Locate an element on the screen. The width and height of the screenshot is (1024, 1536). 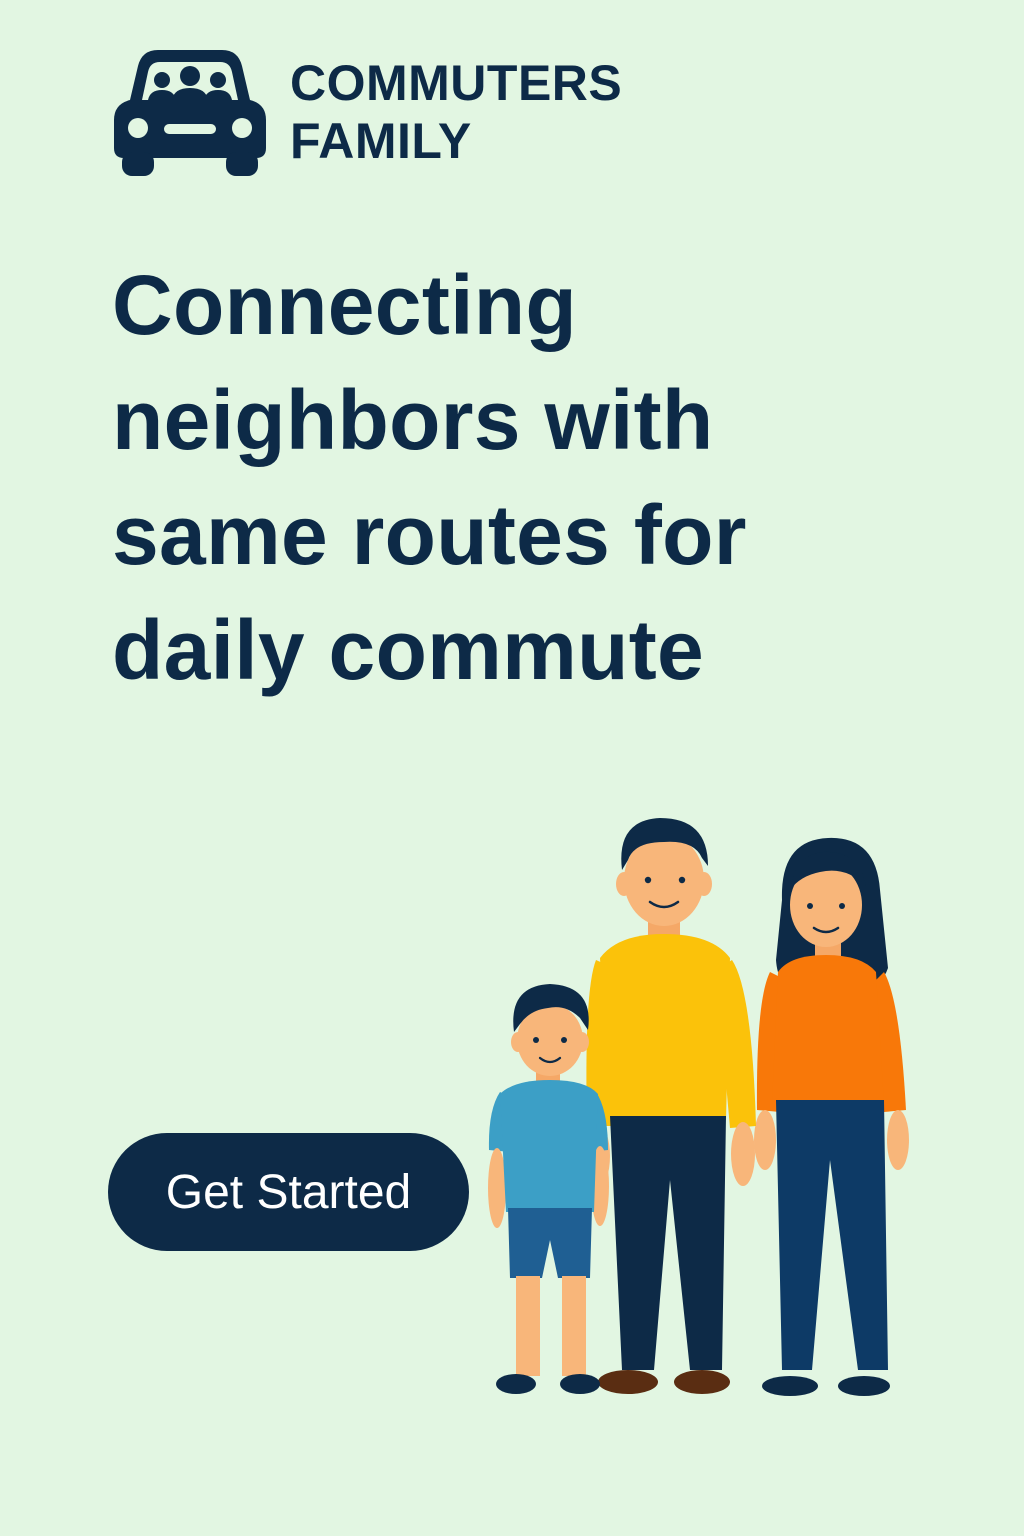
man-figure is located at coordinates (671, 1106).